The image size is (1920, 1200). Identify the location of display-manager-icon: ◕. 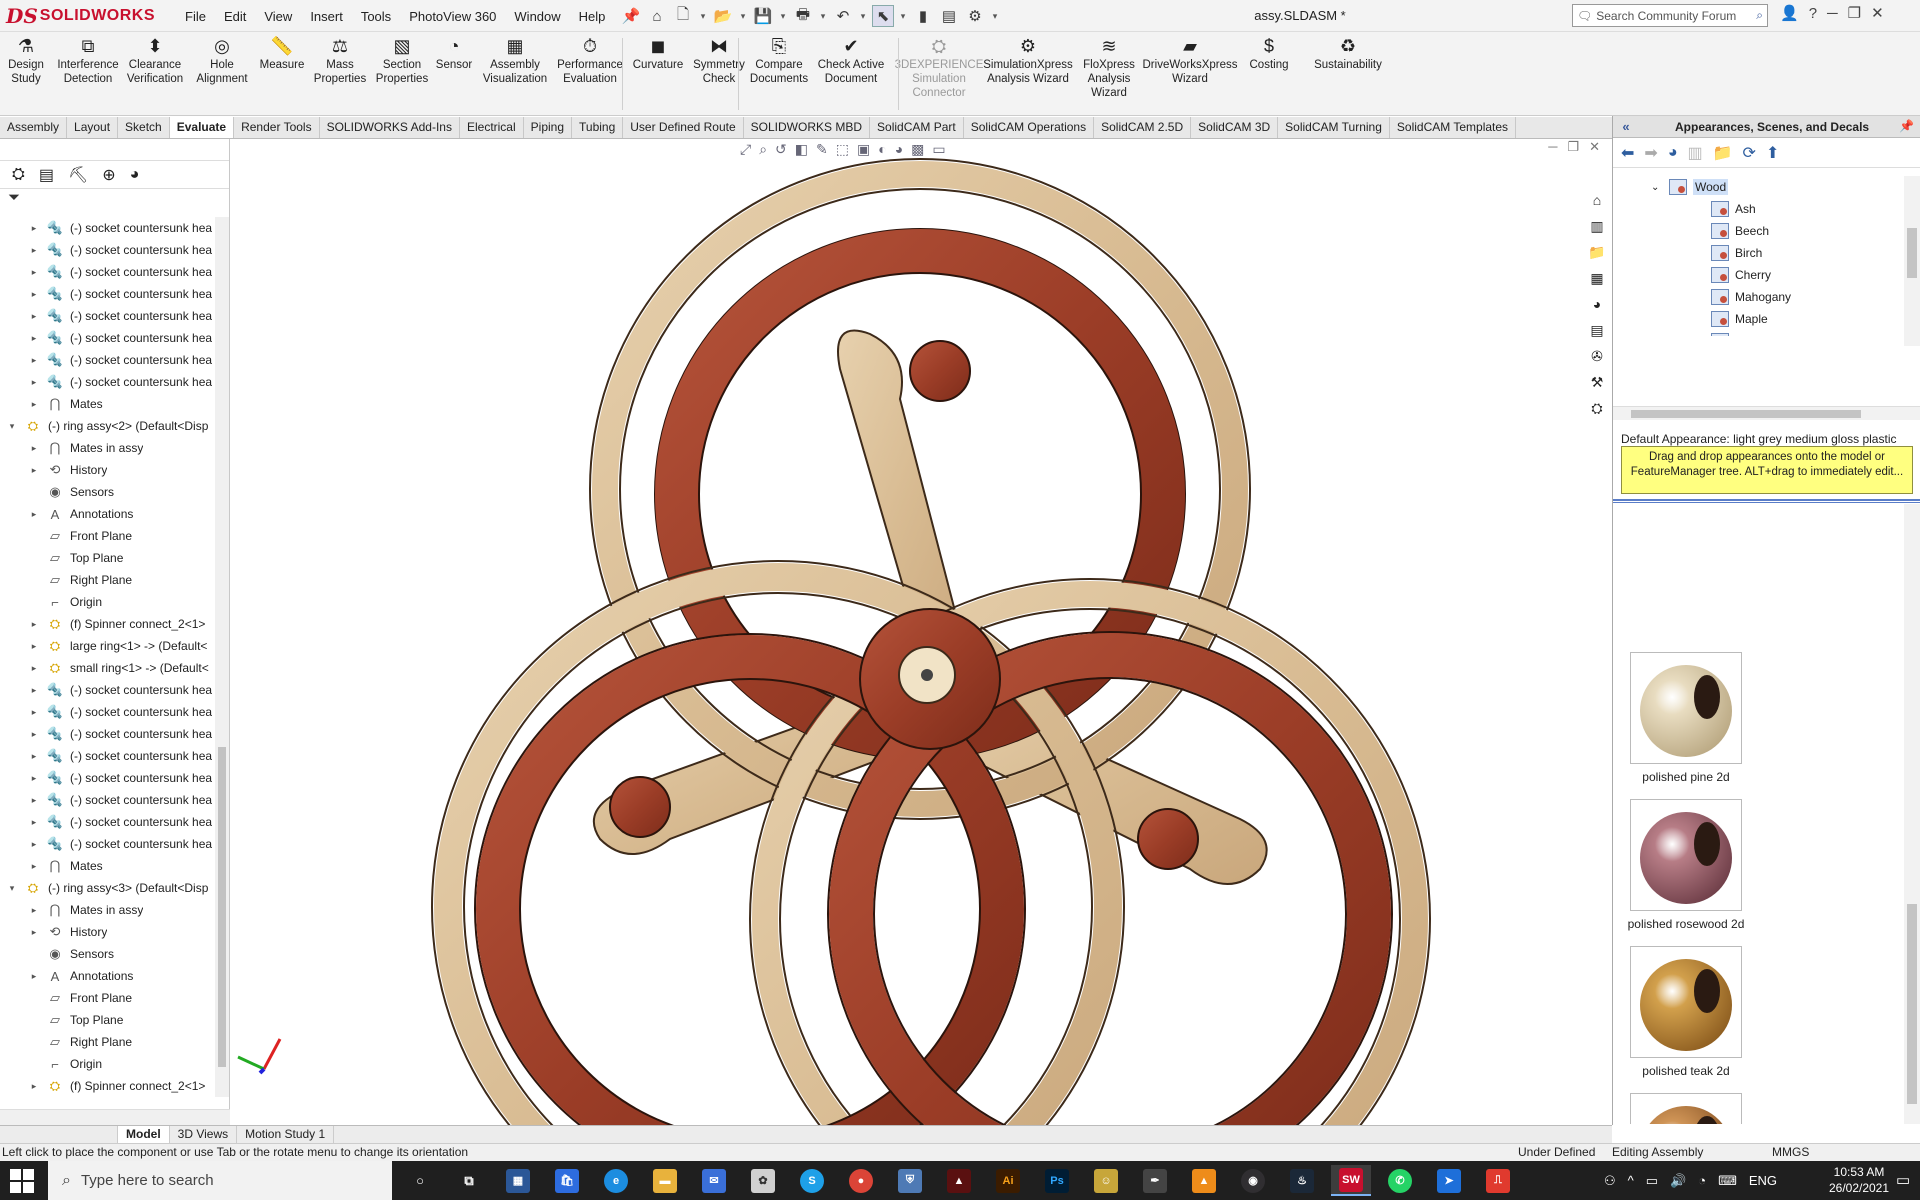
(135, 175).